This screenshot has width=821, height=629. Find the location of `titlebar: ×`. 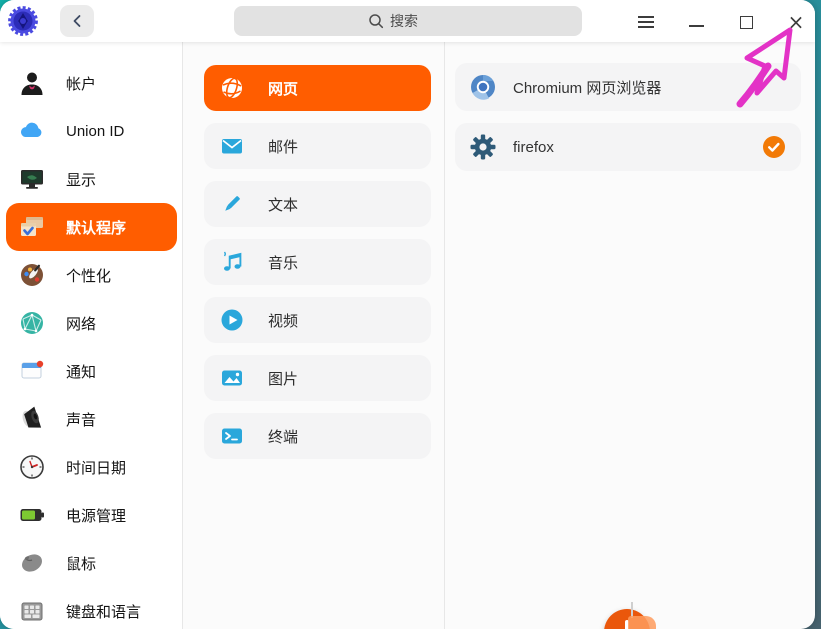

titlebar: × is located at coordinates (407, 21).